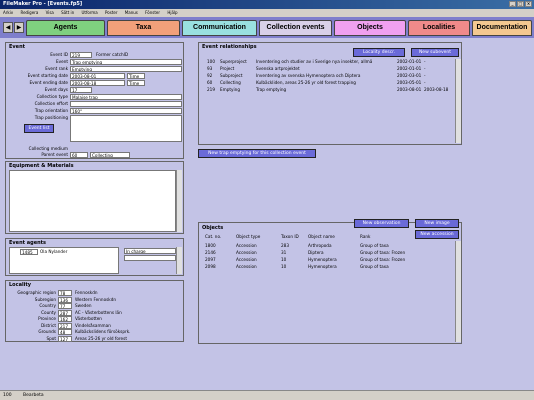 The height and width of the screenshot is (400, 534). Describe the element at coordinates (56, 89) in the screenshot. I see `event-days-label: Event days` at that location.